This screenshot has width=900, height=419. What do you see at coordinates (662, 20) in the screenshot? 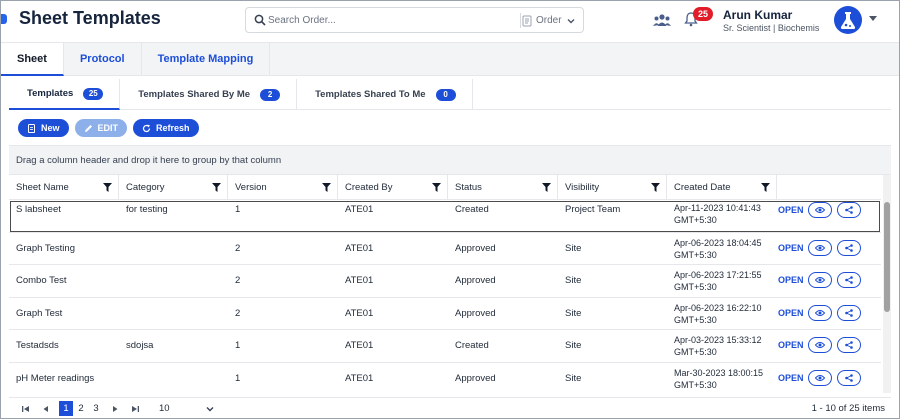
I see `team-icon` at bounding box center [662, 20].